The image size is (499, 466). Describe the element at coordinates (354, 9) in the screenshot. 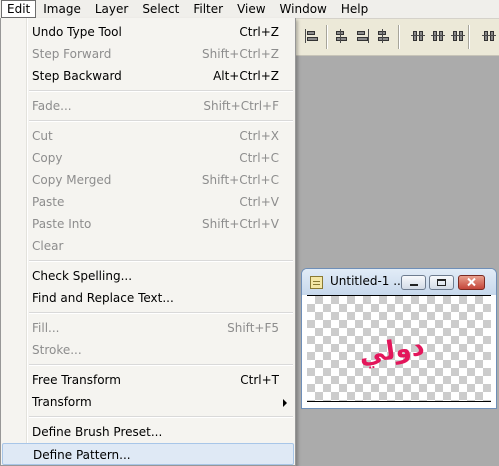

I see `menu-help: Help` at that location.